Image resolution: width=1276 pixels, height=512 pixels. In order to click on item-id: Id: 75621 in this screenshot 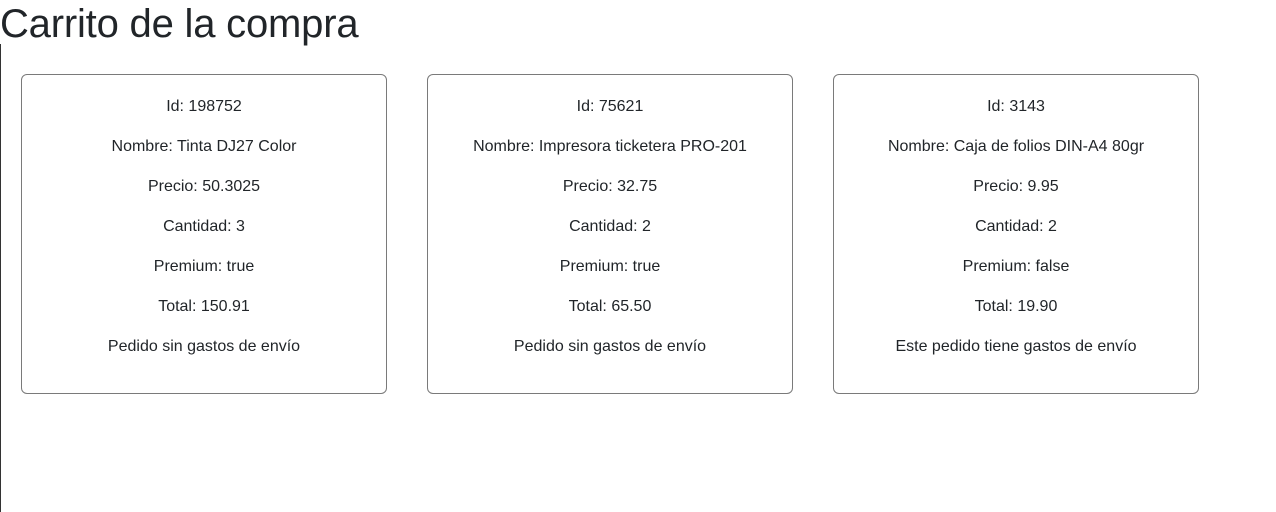, I will do `click(610, 106)`.